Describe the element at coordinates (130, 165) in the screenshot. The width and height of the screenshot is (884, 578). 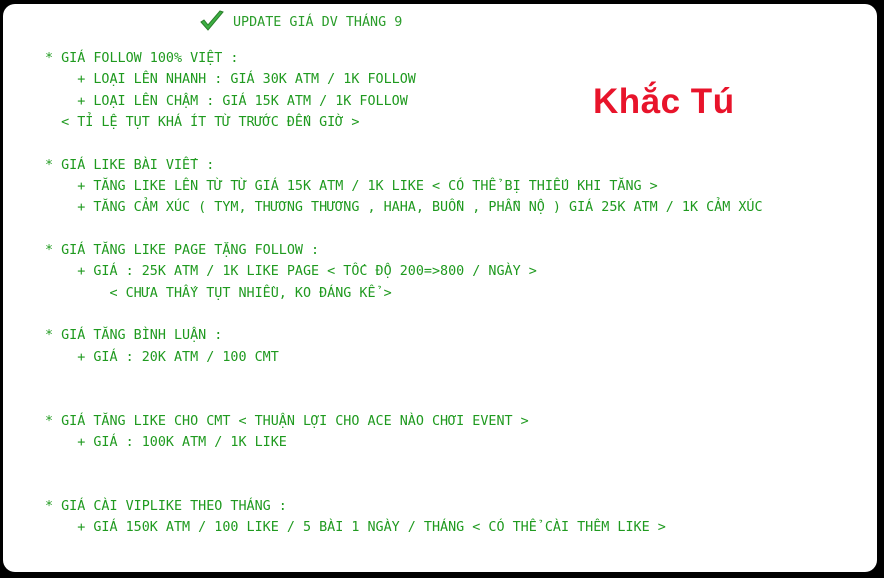
I see `section-heading: * GIÁ LIKE BÀI VIẾT :` at that location.